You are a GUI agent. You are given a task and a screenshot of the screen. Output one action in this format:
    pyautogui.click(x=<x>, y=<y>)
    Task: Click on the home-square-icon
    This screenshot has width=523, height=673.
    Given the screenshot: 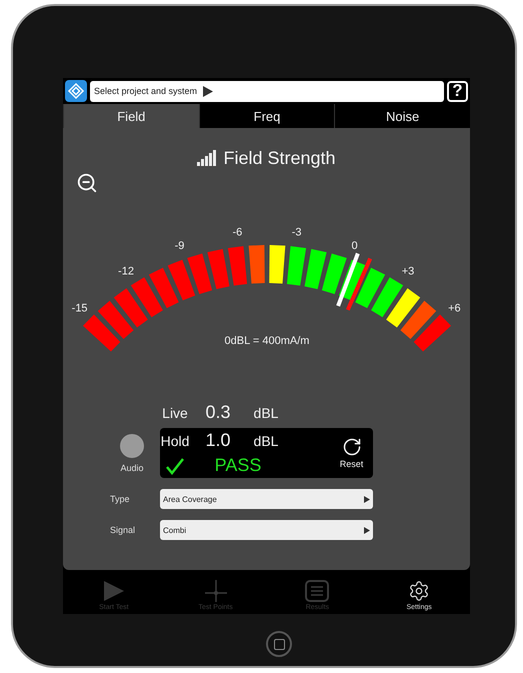 What is the action you would take?
    pyautogui.click(x=279, y=644)
    